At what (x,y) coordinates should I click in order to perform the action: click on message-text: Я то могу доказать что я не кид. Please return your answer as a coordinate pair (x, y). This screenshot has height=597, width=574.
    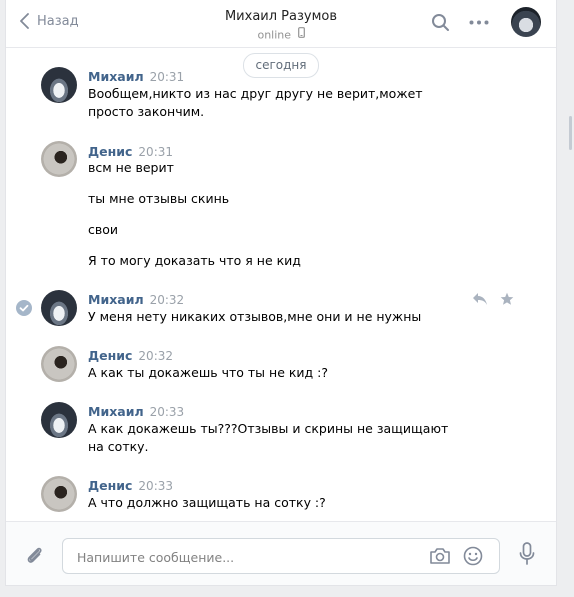
    Looking at the image, I should click on (194, 260).